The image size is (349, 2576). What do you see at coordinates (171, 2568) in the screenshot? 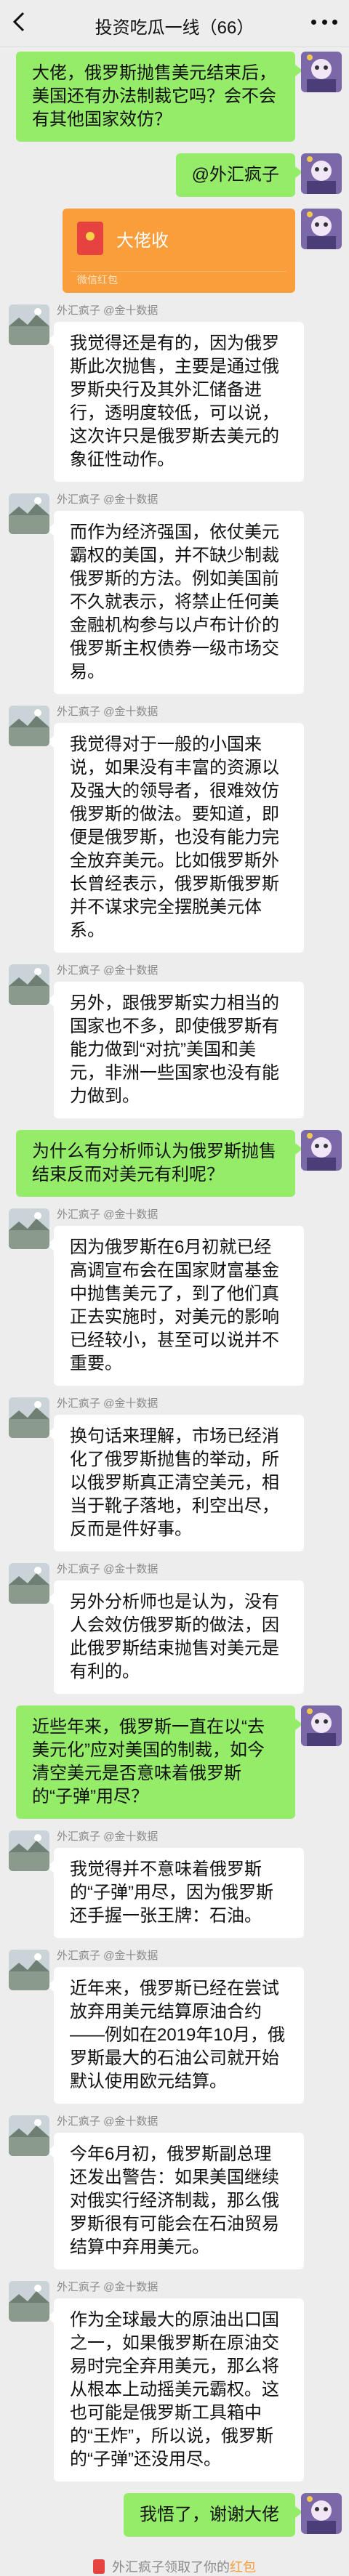
I see `system-notice-text: 外汇疯子领取了你的` at bounding box center [171, 2568].